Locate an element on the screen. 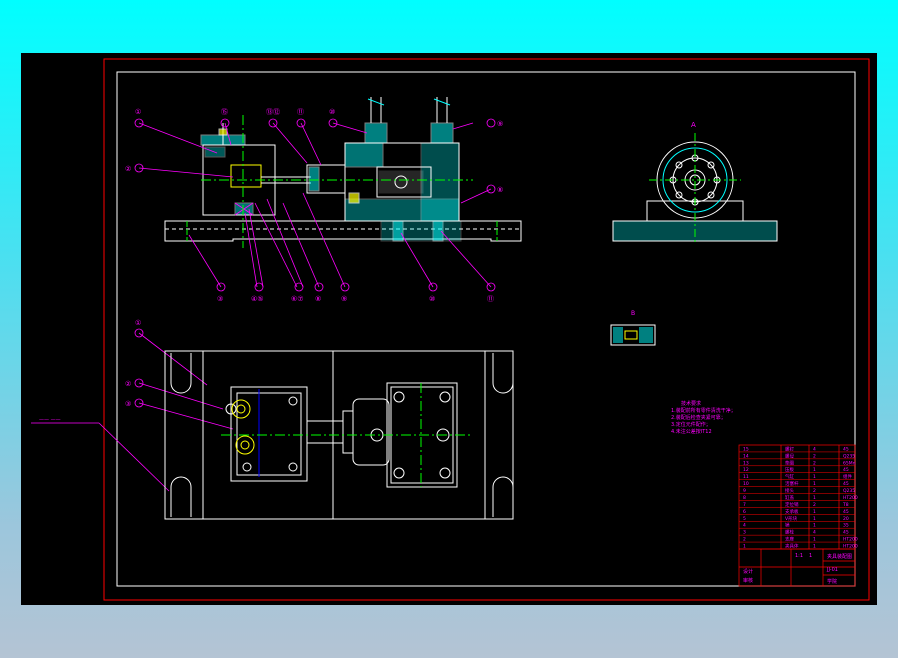 This screenshot has height=658, width=898. parts-cell: 3 is located at coordinates (744, 533).